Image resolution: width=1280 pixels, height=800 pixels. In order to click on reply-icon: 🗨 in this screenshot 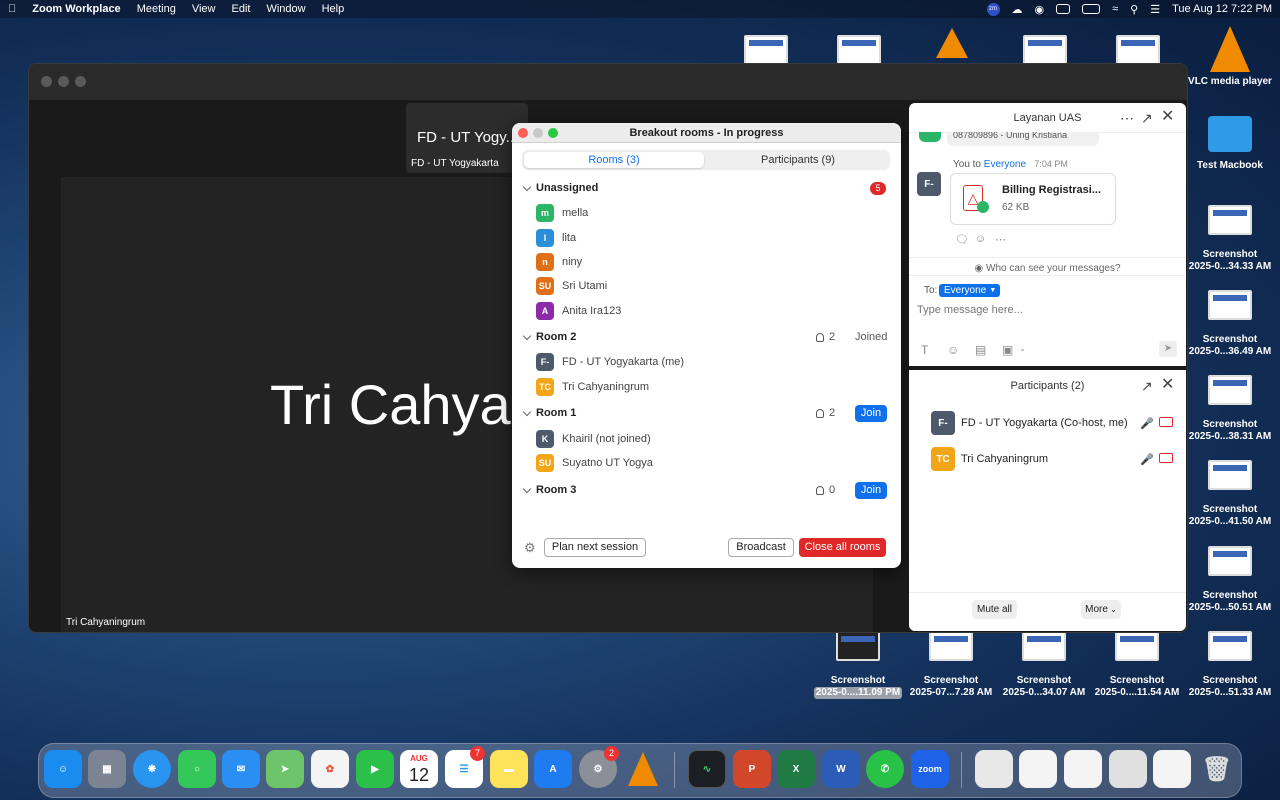, I will do `click(962, 239)`.